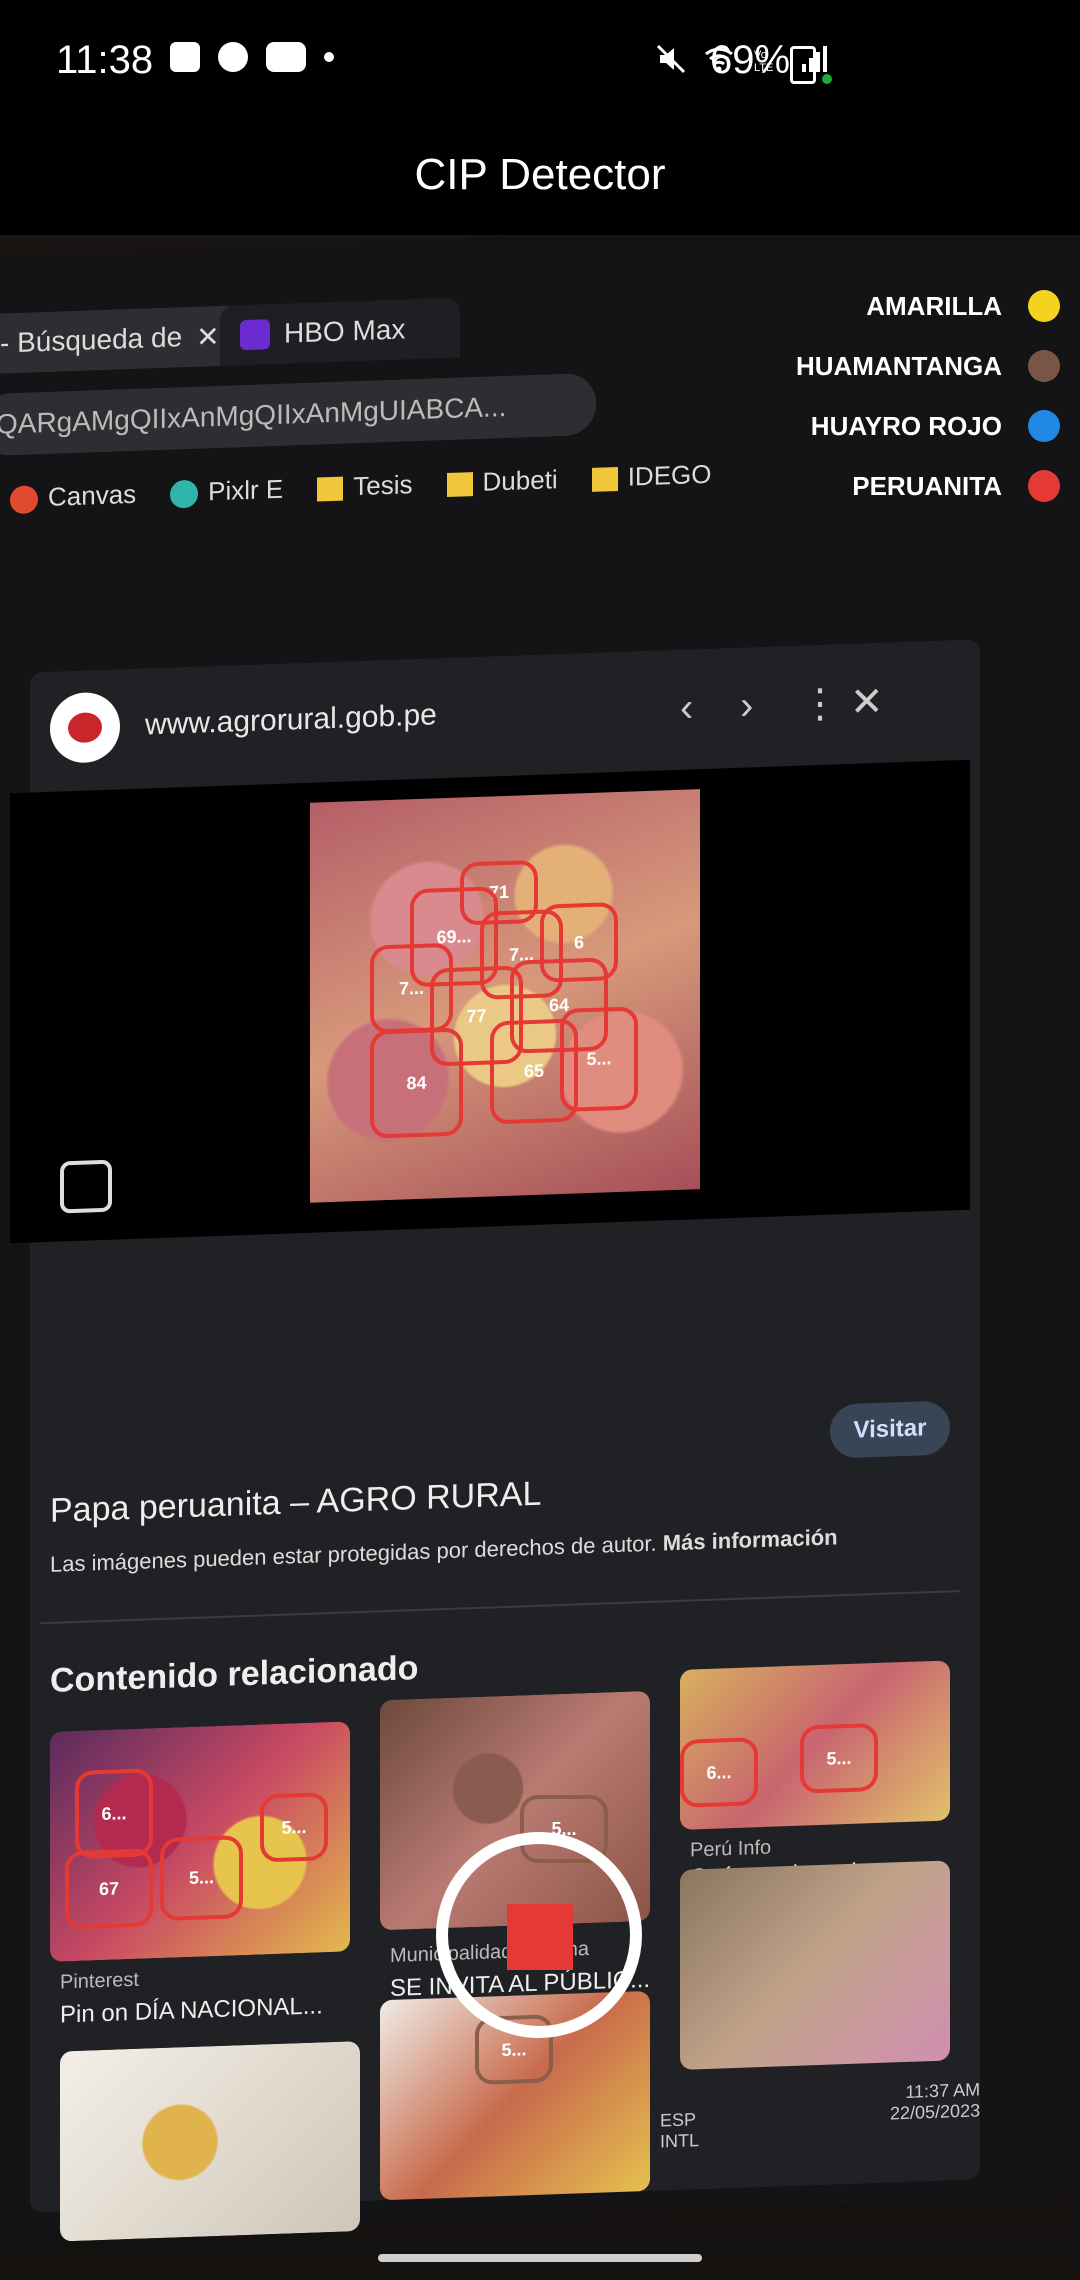 The width and height of the screenshot is (1080, 2280). What do you see at coordinates (502, 481) in the screenshot?
I see `bookmark-item: Dubeti` at bounding box center [502, 481].